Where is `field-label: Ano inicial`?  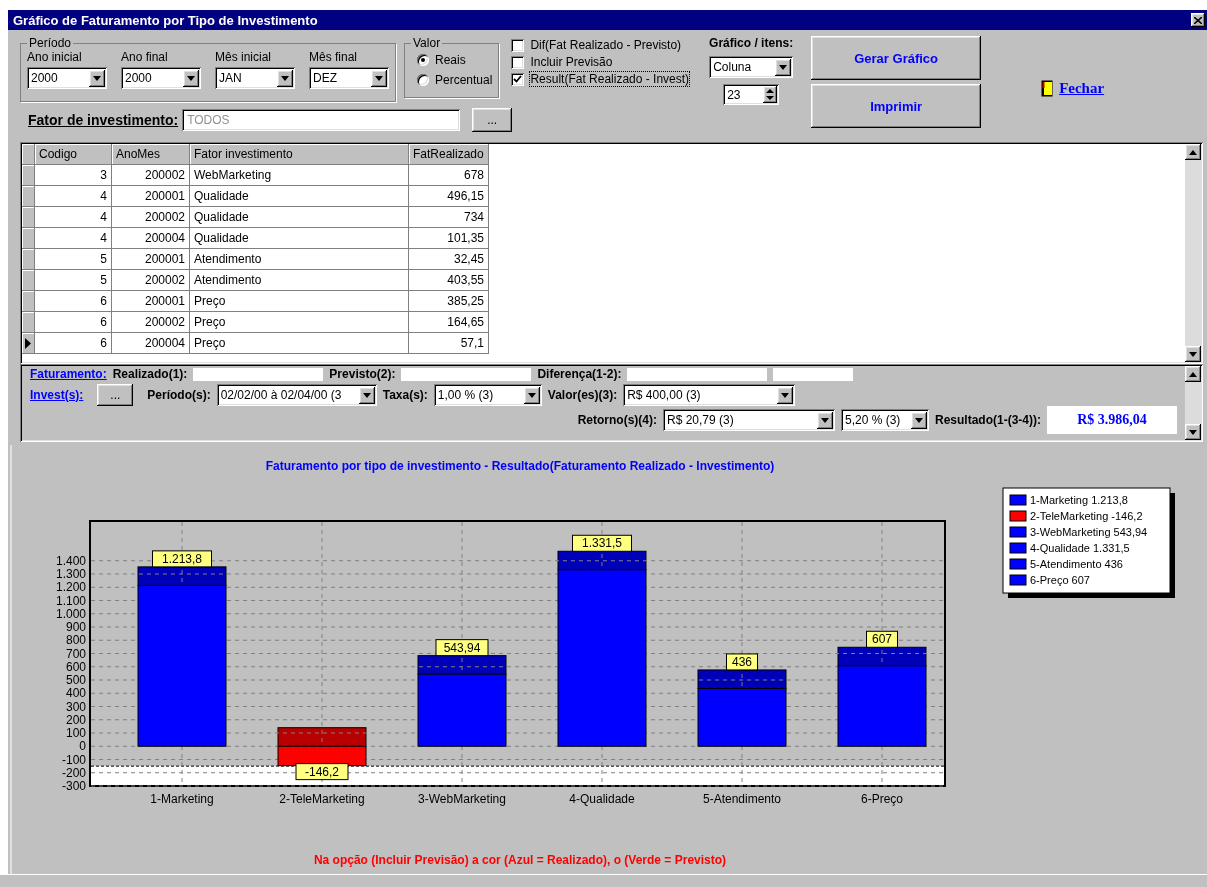 field-label: Ano inicial is located at coordinates (55, 57).